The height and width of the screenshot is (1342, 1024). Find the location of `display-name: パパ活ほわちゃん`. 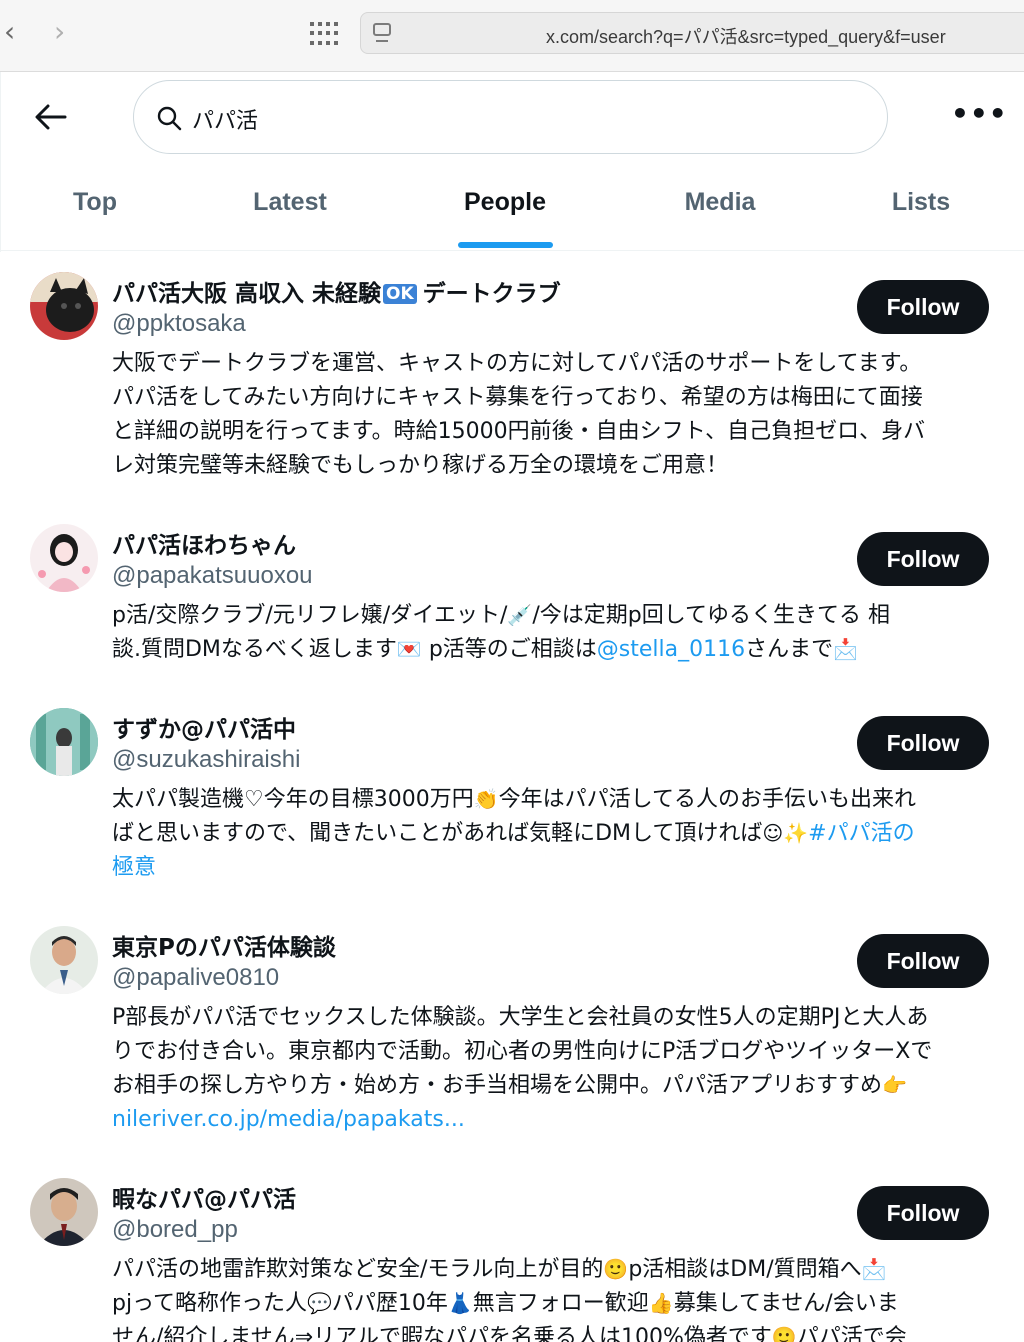

display-name: パパ活ほわちゃん is located at coordinates (204, 543).